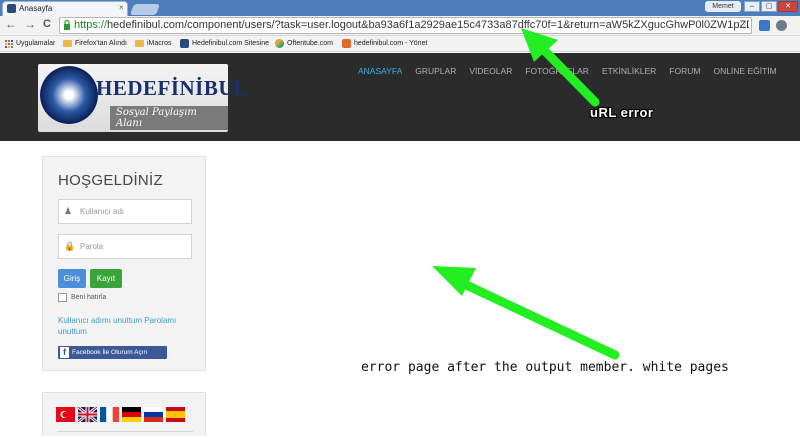 The image size is (800, 438). What do you see at coordinates (560, 67) in the screenshot?
I see `arrow-to-url-icon` at bounding box center [560, 67].